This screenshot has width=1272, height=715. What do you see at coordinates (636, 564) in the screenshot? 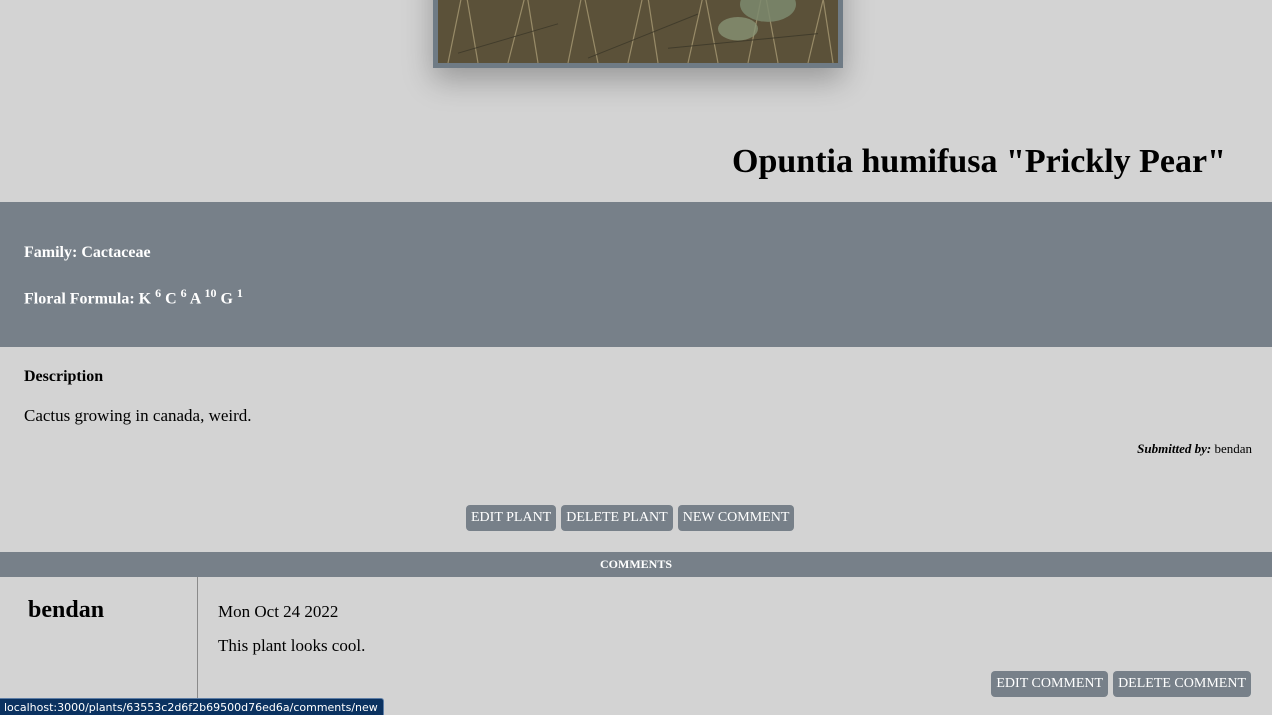
I see `comments-heading: COMMENTS` at bounding box center [636, 564].